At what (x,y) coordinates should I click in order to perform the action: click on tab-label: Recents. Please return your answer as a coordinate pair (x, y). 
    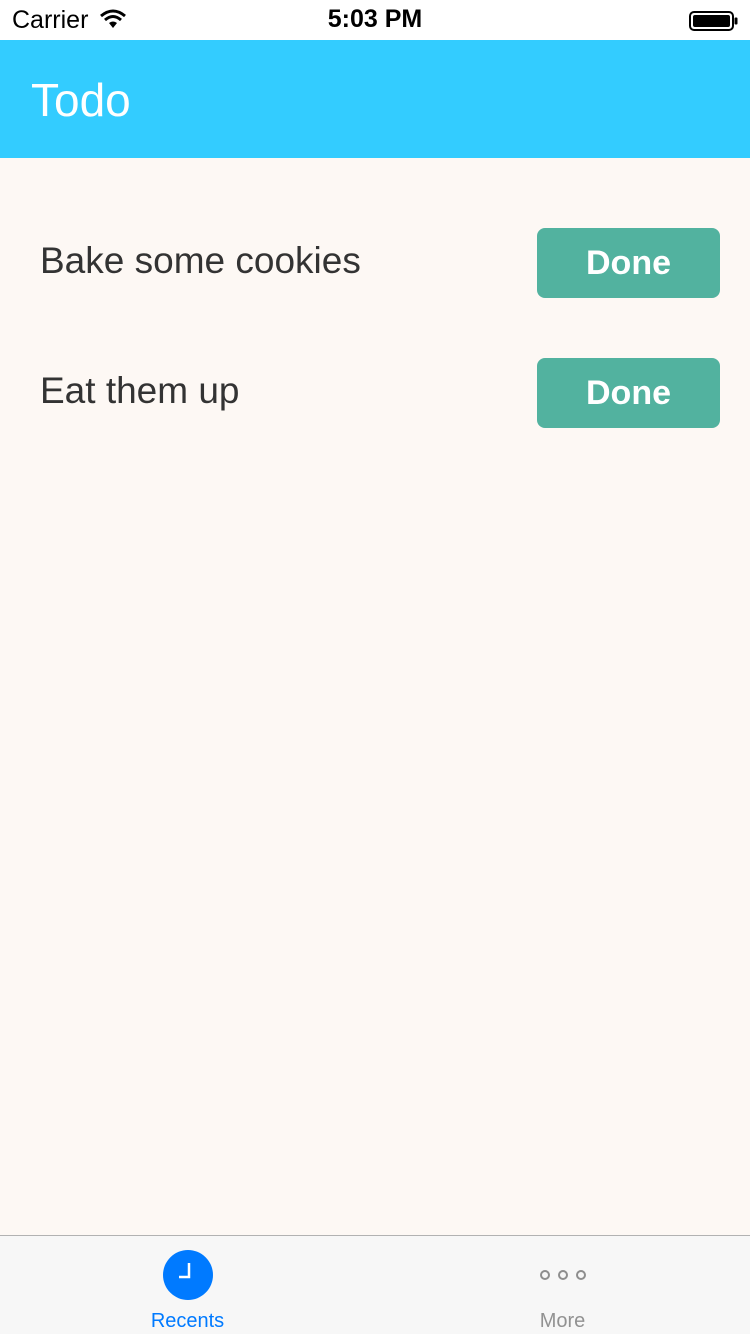
    Looking at the image, I should click on (187, 1321).